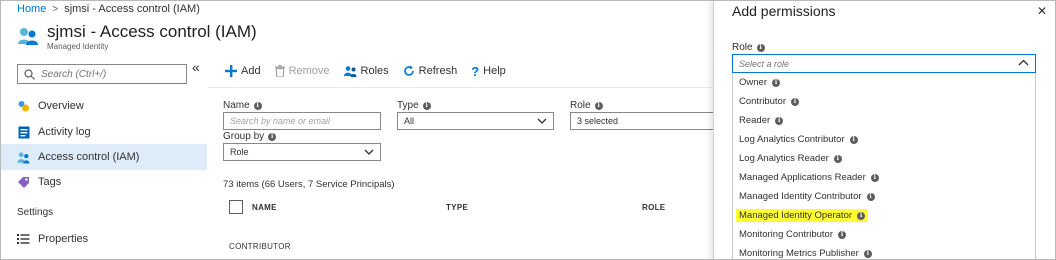  Describe the element at coordinates (792, 139) in the screenshot. I see `role-option-label: Log Analytics Contributor` at that location.